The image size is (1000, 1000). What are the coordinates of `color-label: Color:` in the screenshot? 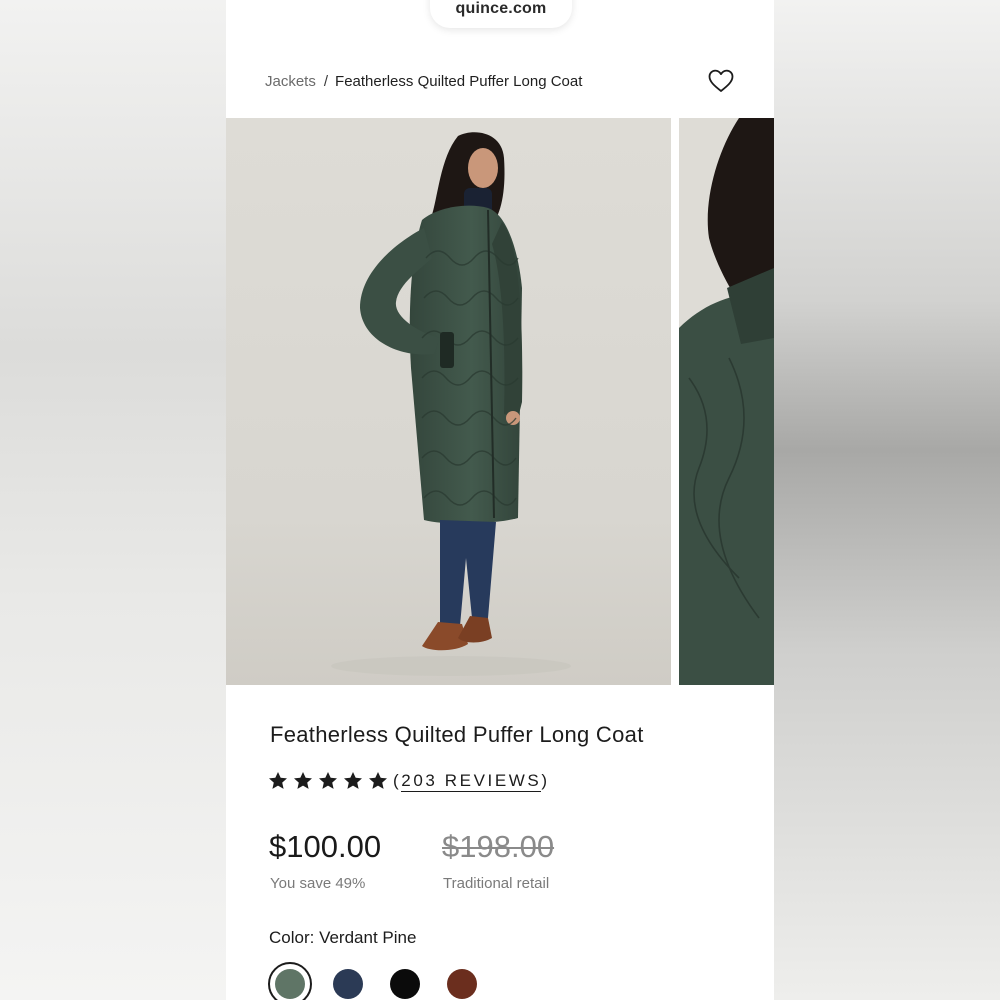 It's located at (294, 937).